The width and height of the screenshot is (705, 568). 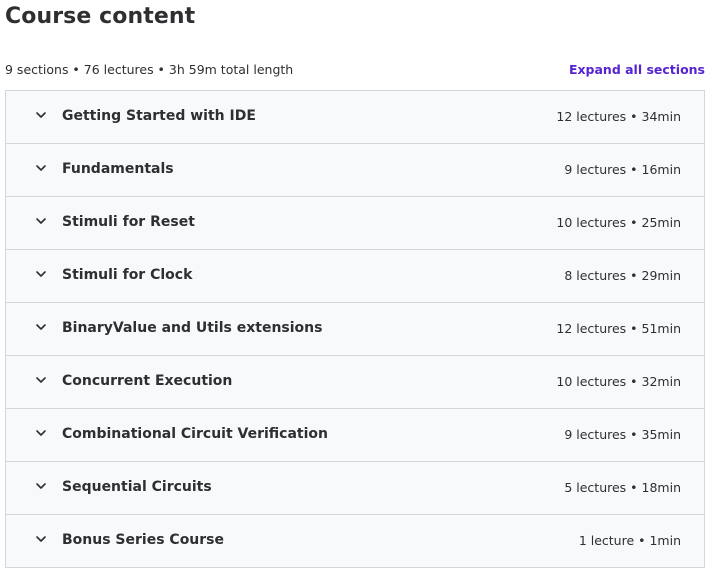 What do you see at coordinates (622, 169) in the screenshot?
I see `section-meta: 9 lectures • 16min` at bounding box center [622, 169].